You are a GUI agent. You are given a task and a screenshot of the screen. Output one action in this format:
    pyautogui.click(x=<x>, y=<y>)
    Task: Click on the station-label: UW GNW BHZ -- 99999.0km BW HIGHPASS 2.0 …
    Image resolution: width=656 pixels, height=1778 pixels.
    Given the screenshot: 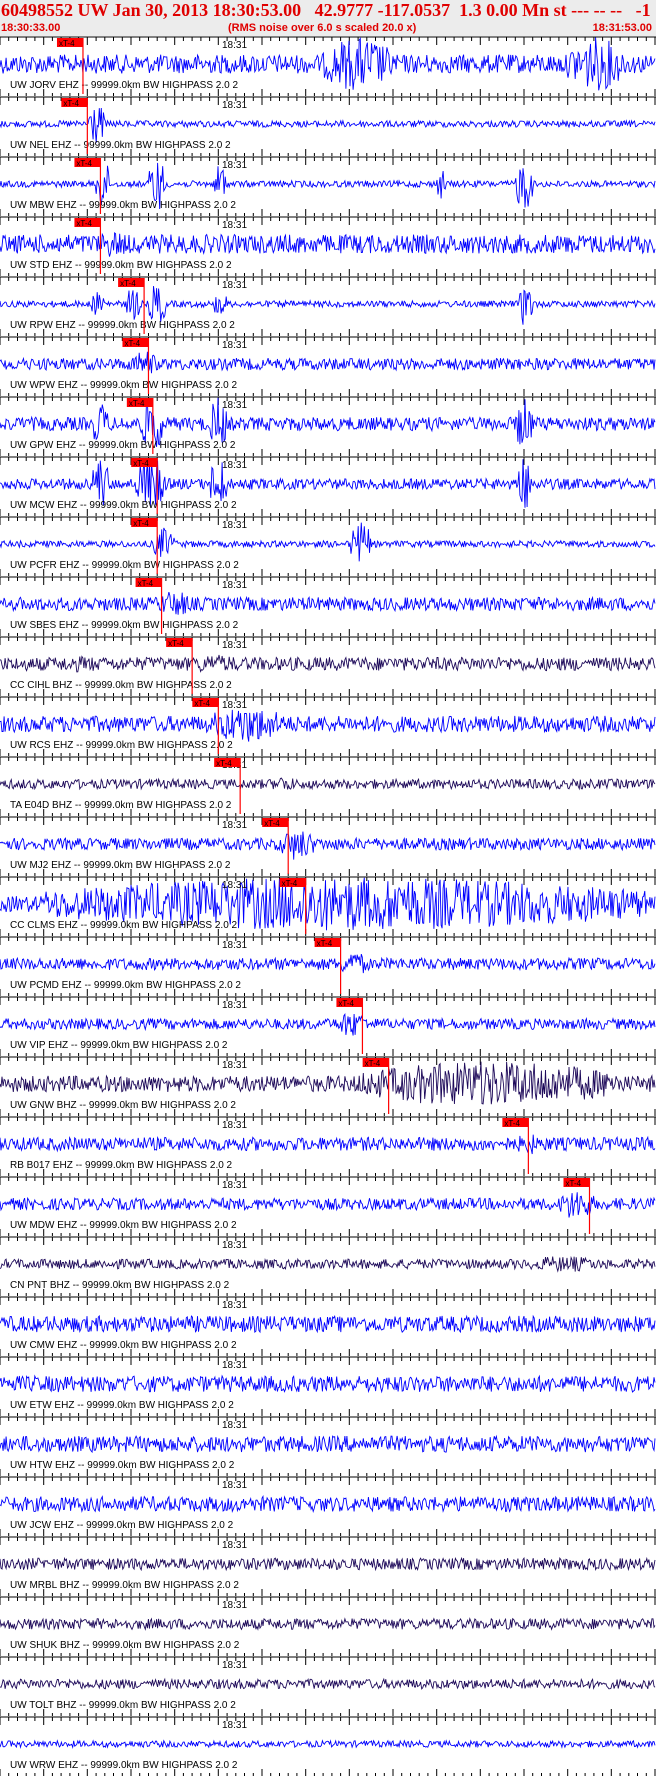 What is the action you would take?
    pyautogui.click(x=123, y=1105)
    